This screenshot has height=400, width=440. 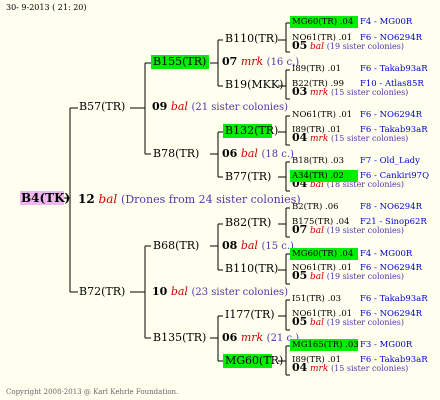 I want to click on g1-count-0: 09, so click(x=160, y=106).